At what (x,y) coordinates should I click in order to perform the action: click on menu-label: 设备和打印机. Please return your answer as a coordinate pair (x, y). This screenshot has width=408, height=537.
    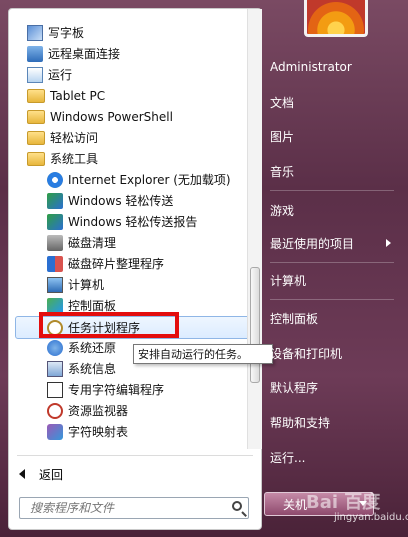
    Looking at the image, I should click on (306, 353).